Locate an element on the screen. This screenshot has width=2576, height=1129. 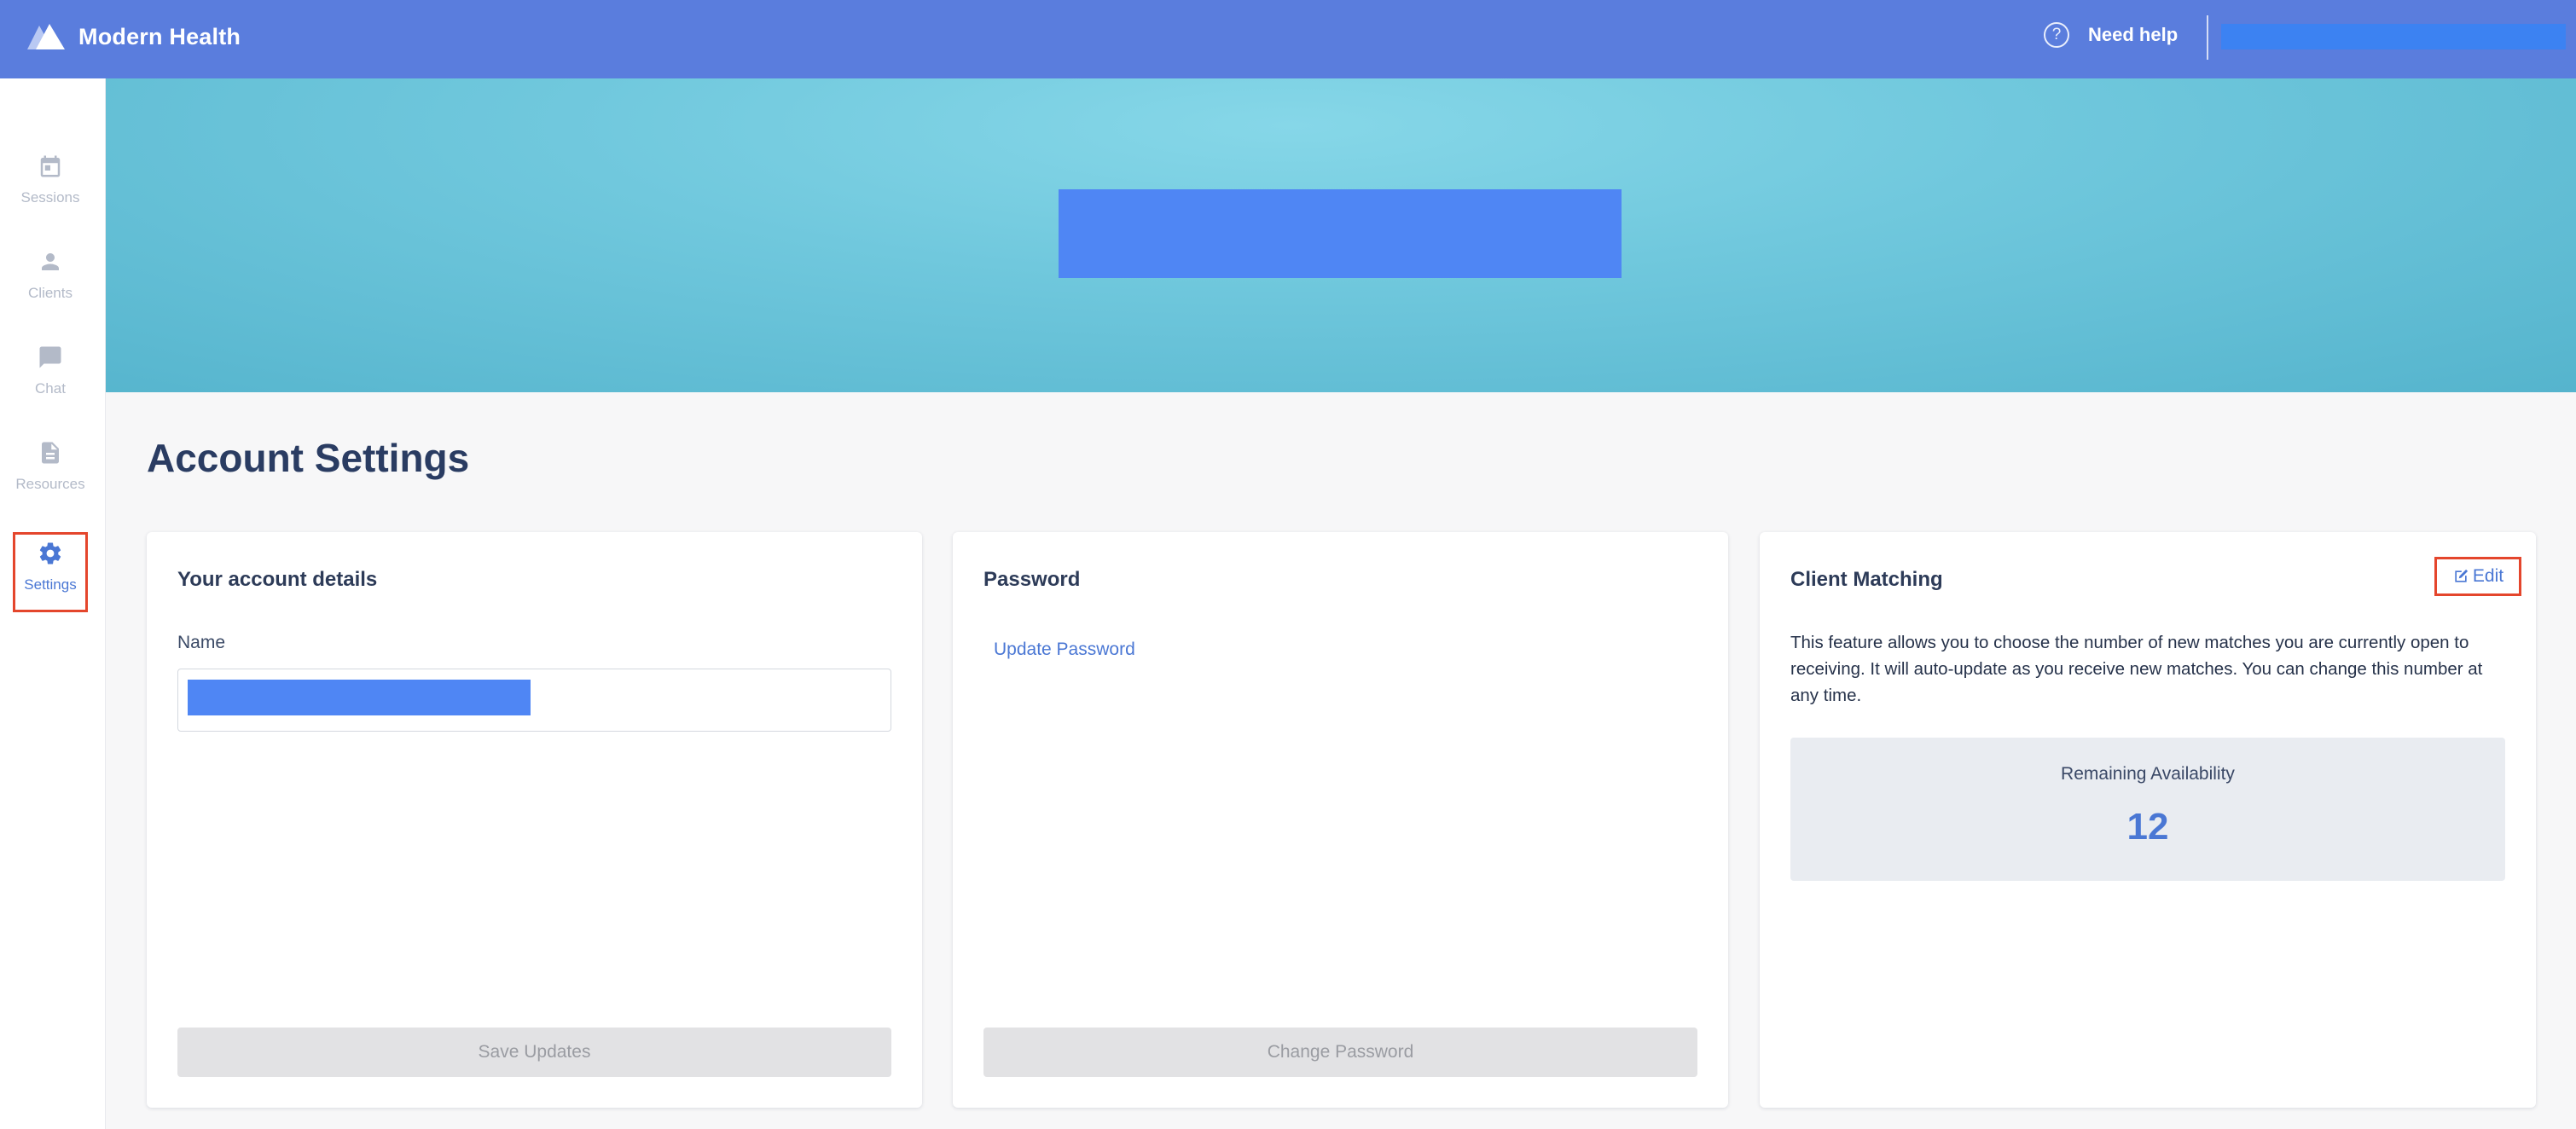
hero-redacted-block is located at coordinates (1340, 233).